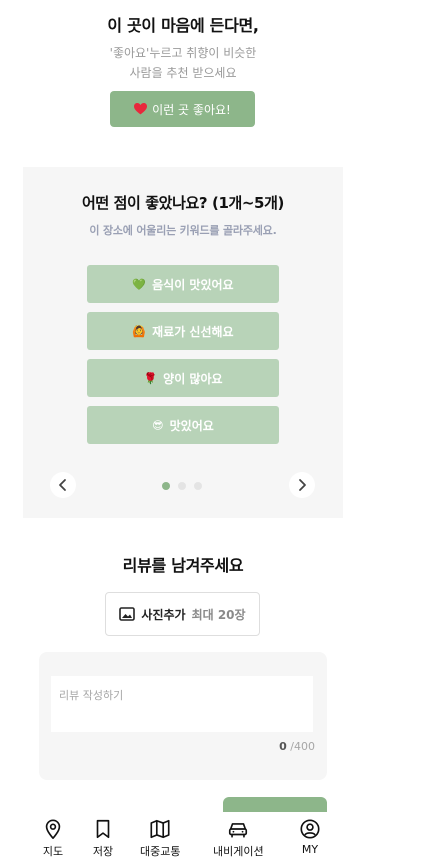  What do you see at coordinates (191, 109) in the screenshot?
I see `like-button-label: 이런 곳 좋아요!` at bounding box center [191, 109].